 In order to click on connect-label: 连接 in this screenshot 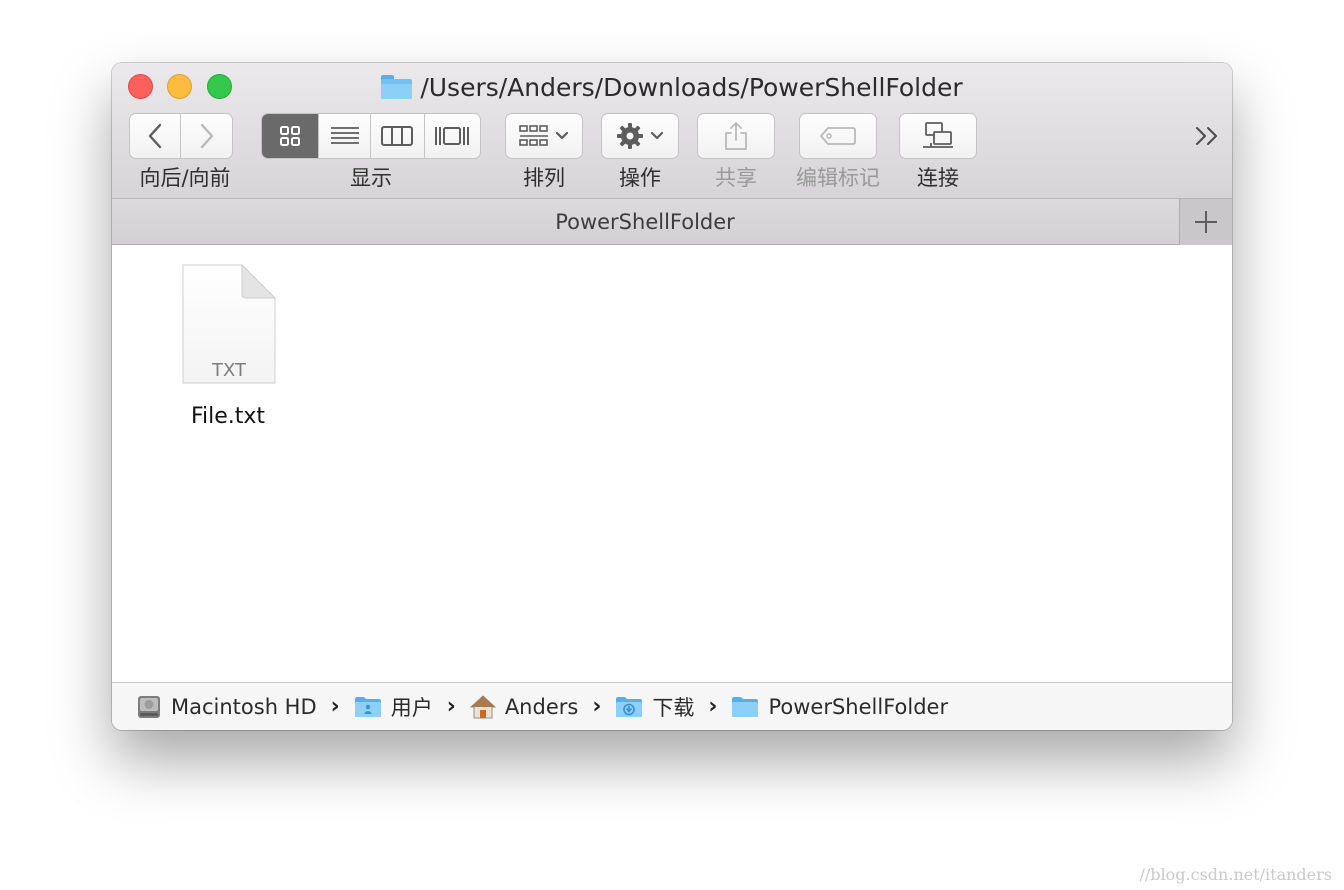, I will do `click(938, 178)`.